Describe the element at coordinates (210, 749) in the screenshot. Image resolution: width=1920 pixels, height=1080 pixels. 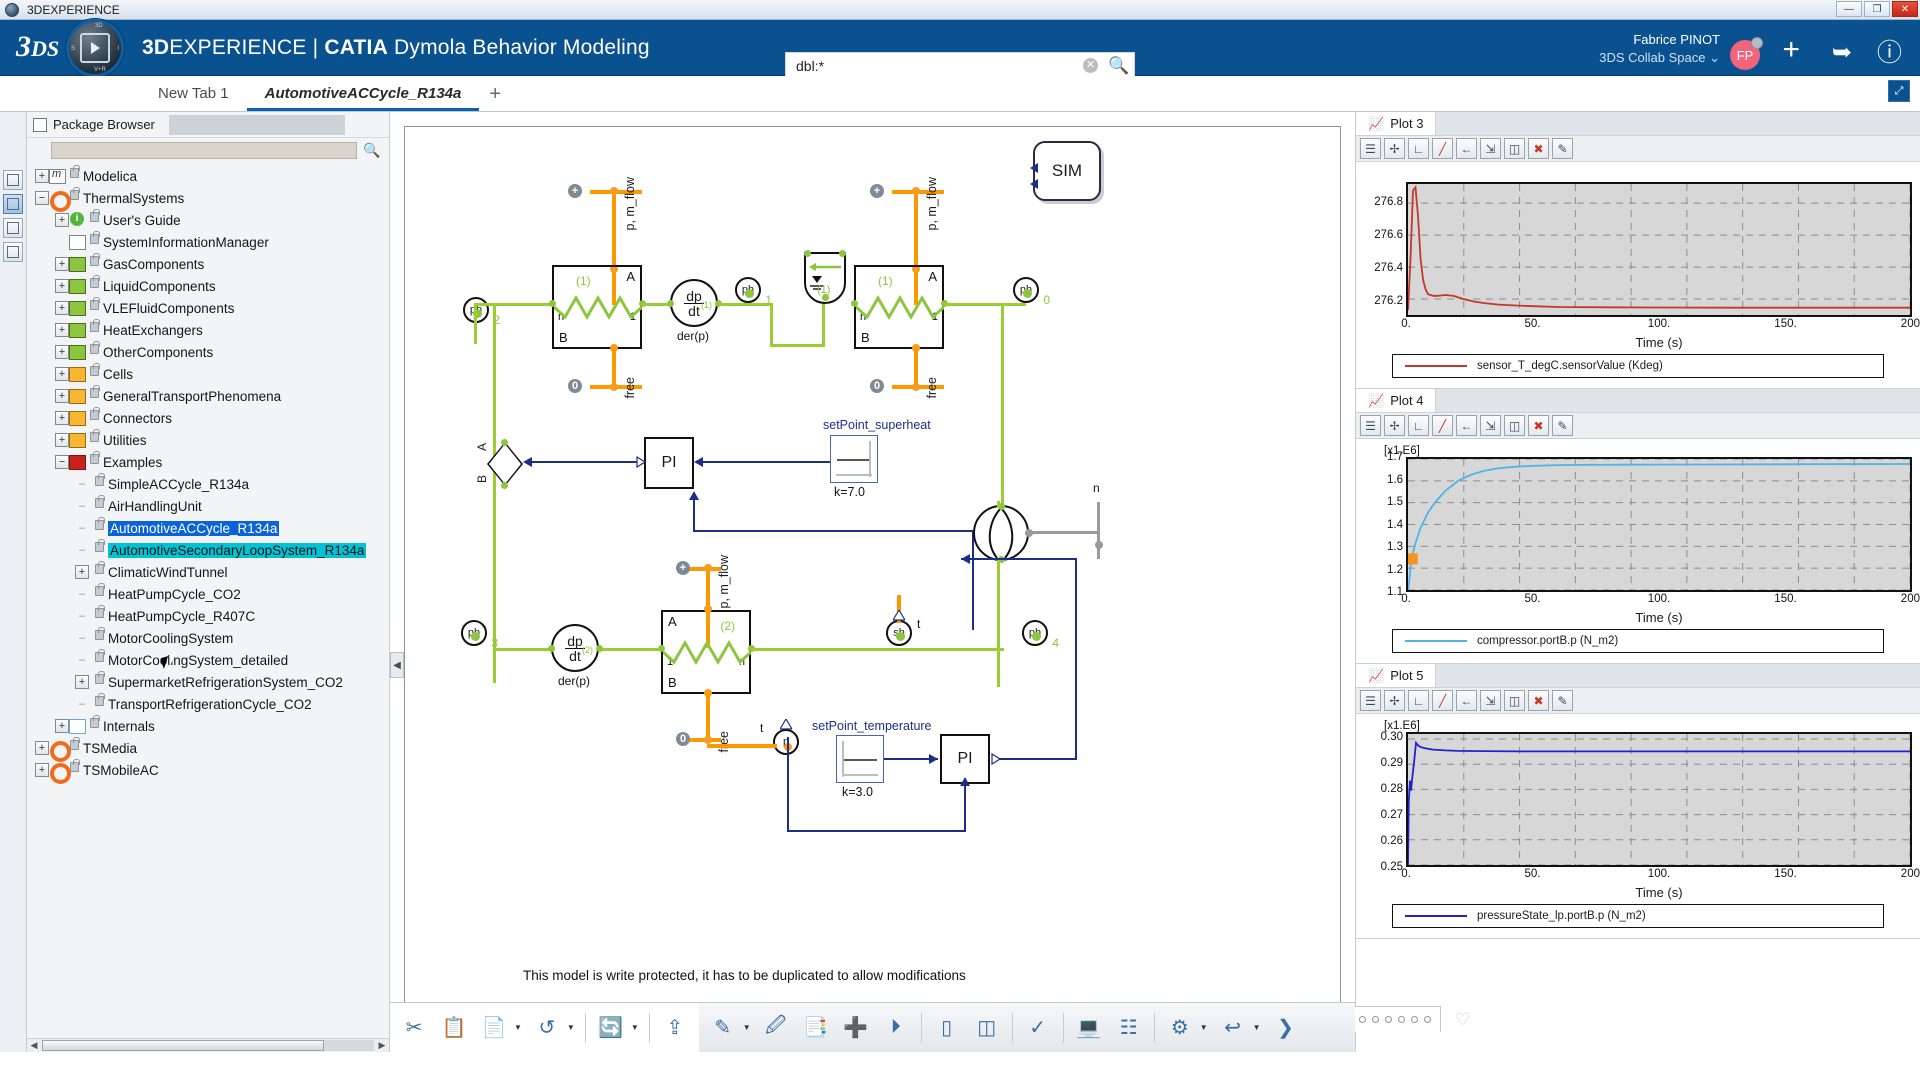
I see `tree-item: + TSMedia` at that location.